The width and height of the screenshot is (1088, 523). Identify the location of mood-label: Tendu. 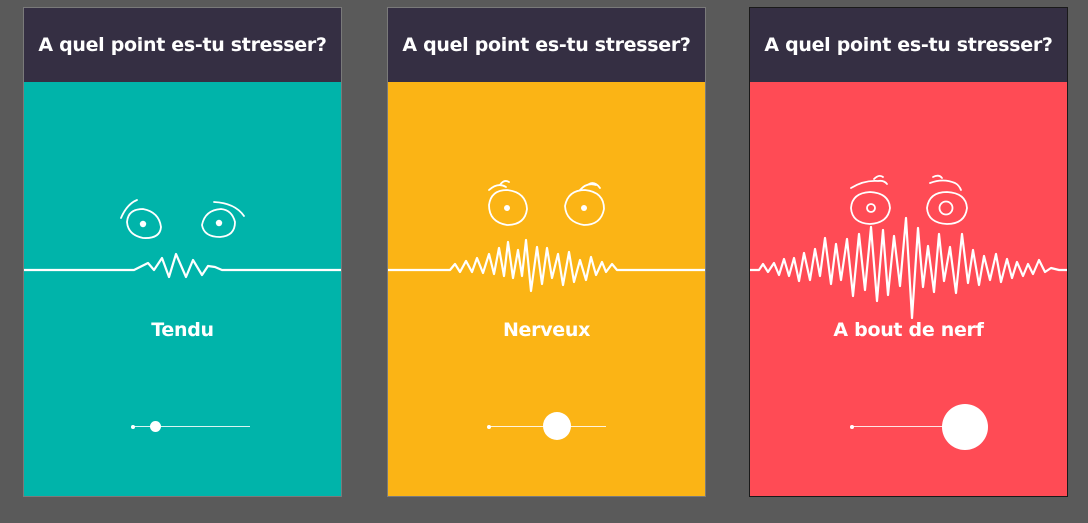
(182, 330).